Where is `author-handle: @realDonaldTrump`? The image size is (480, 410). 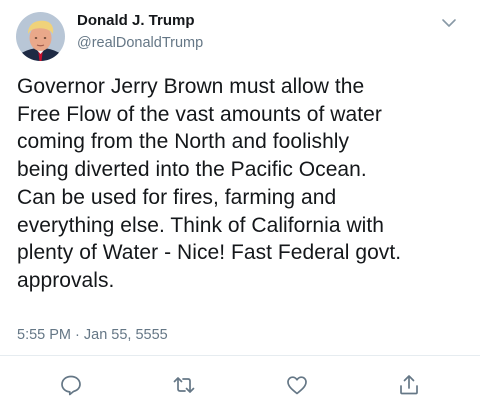
author-handle: @realDonaldTrump is located at coordinates (140, 43).